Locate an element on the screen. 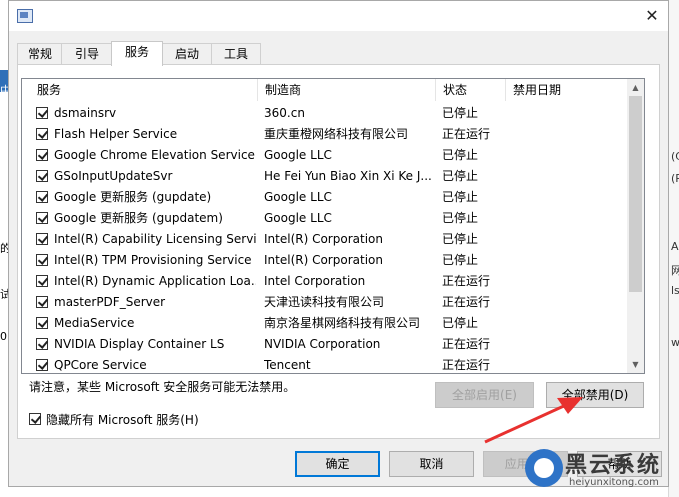 Image resolution: width=679 pixels, height=497 pixels. bg-right-text-3: Al is located at coordinates (675, 246).